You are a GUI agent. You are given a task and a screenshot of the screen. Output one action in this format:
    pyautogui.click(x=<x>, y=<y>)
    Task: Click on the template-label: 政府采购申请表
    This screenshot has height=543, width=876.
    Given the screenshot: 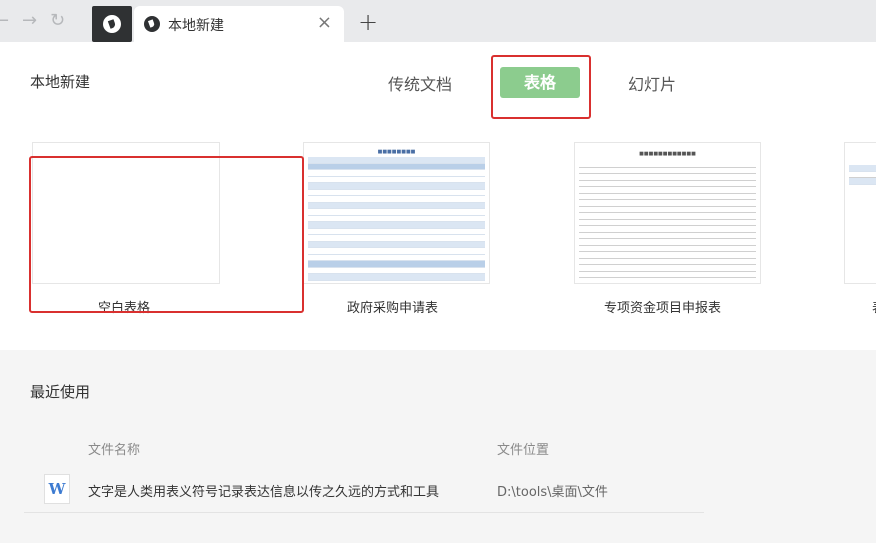 What is the action you would take?
    pyautogui.click(x=393, y=308)
    